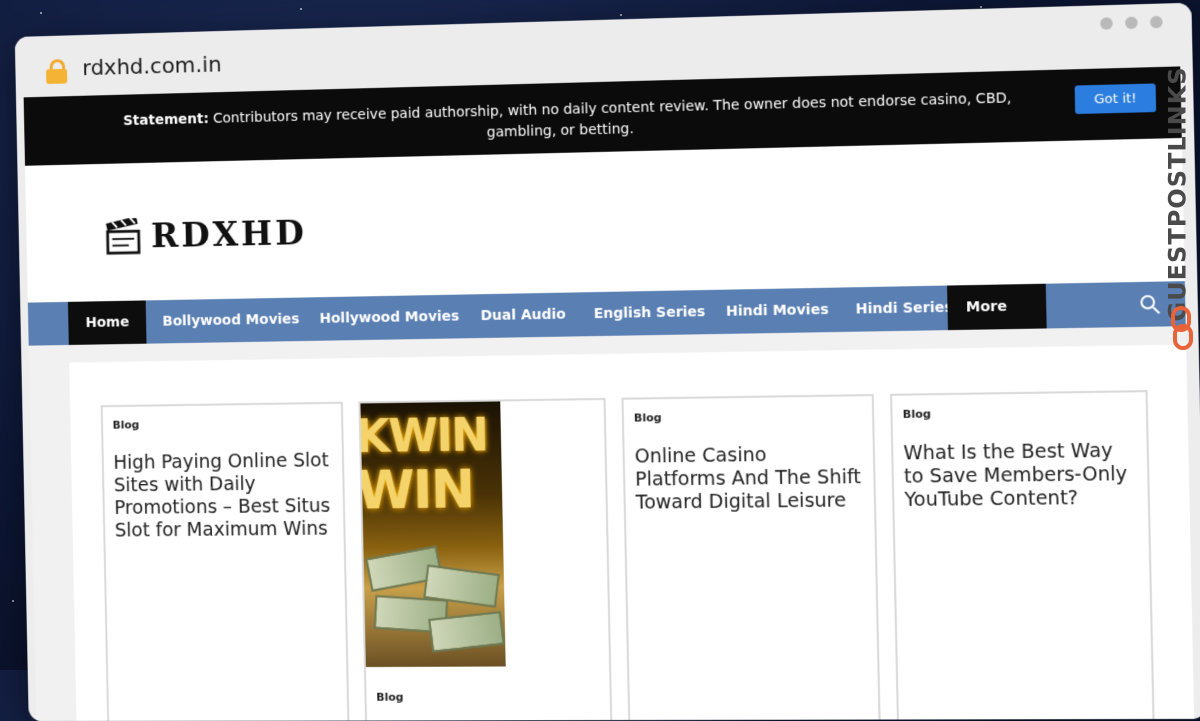  I want to click on chain-link-icon, so click(1182, 328).